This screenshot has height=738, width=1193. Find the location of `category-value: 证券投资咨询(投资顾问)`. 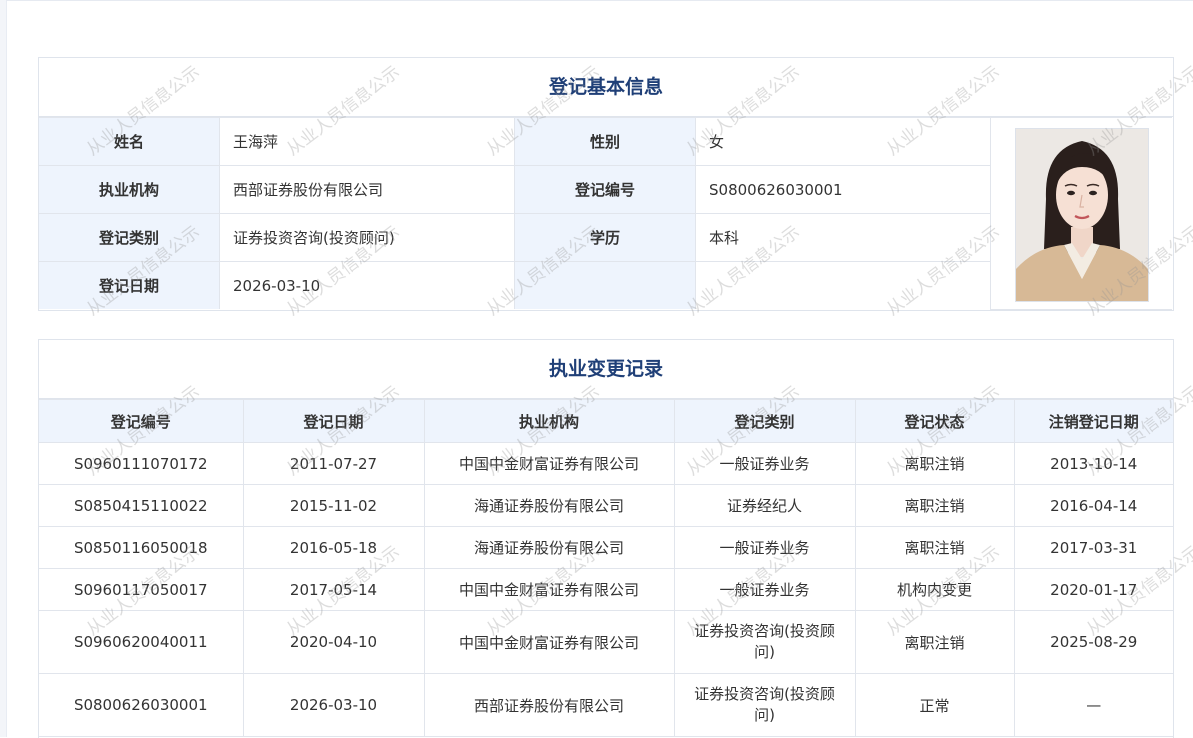

category-value: 证券投资咨询(投资顾问) is located at coordinates (367, 237).